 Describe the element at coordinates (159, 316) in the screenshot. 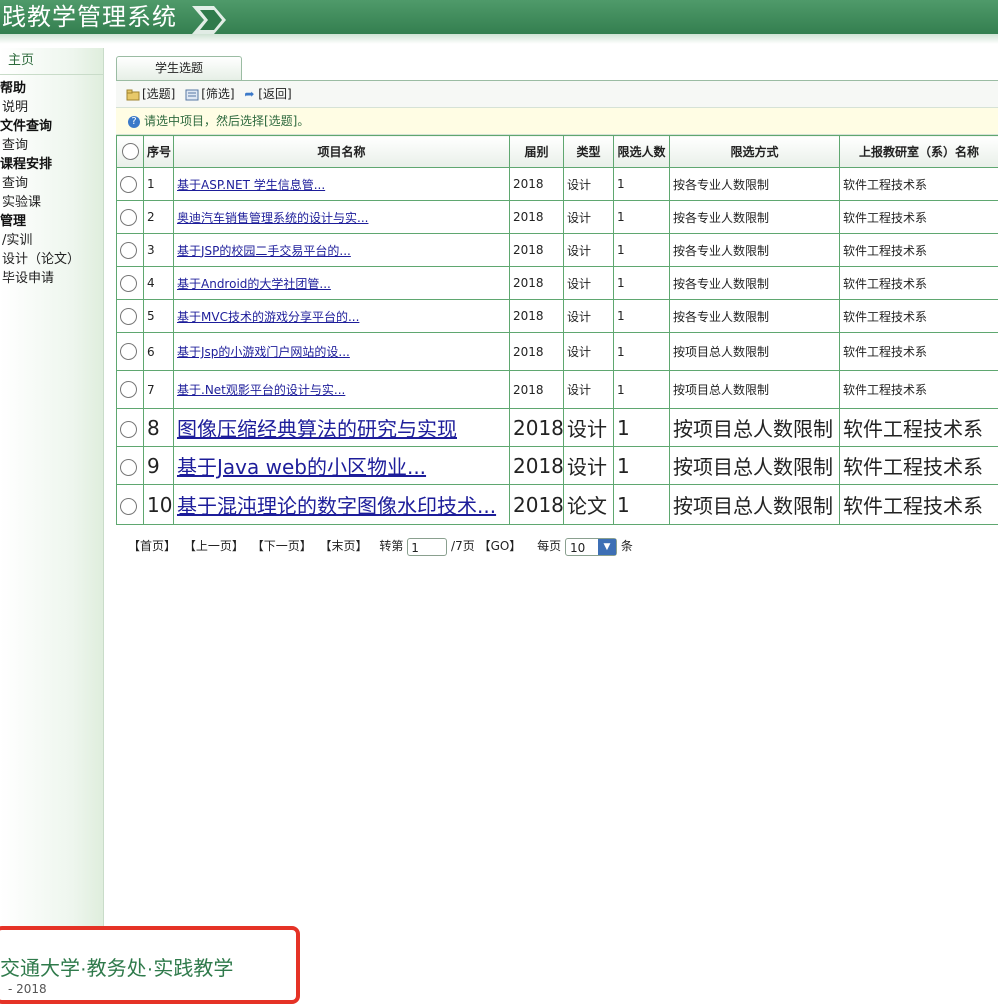

I see `row-no: 5` at that location.